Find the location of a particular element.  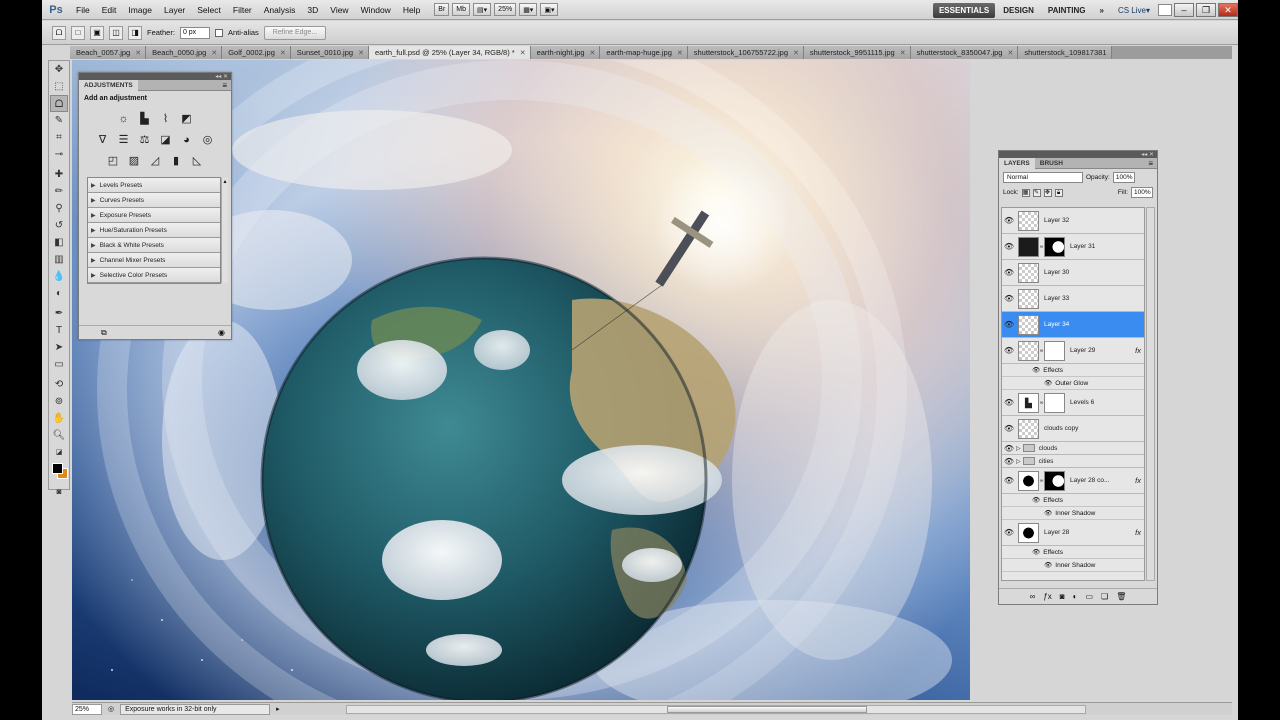

doc-tab: earth-night.jpg ✕ is located at coordinates (565, 52).